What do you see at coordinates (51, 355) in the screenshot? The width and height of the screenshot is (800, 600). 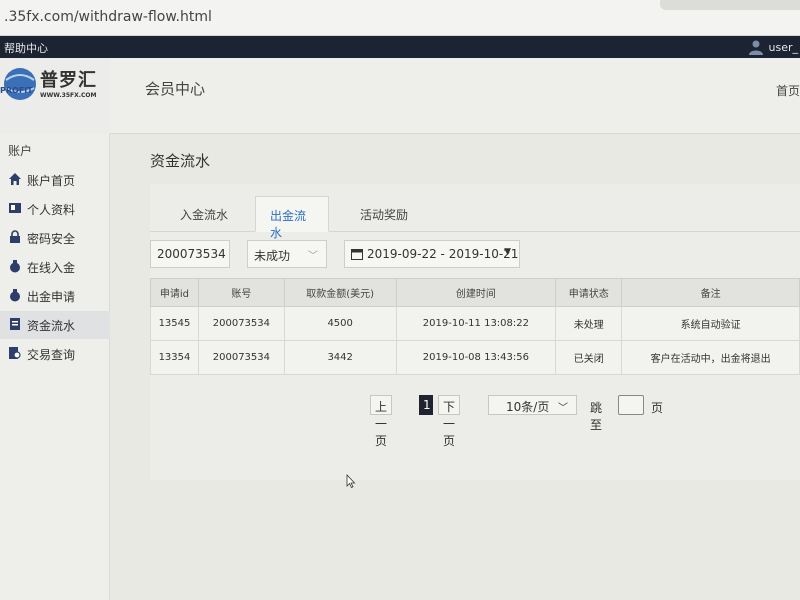 I see `sidebar-item-label: 交易查询` at bounding box center [51, 355].